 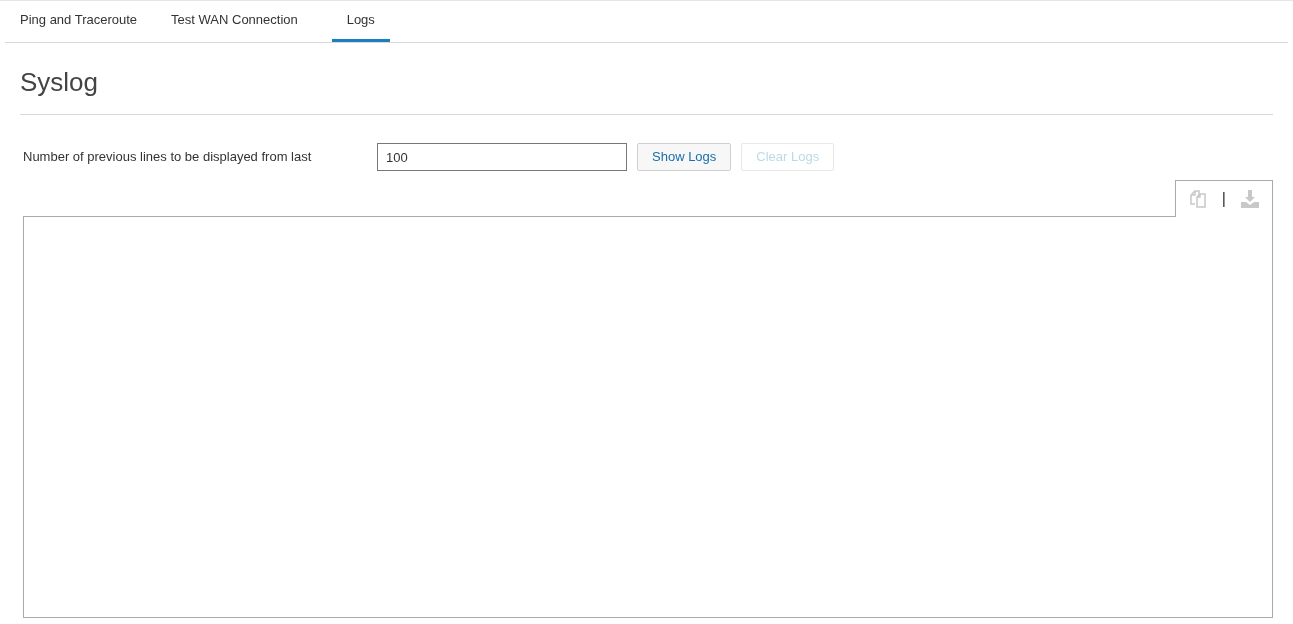 I want to click on field-label: Number of previous lines to be displayed from last, so click(x=168, y=157).